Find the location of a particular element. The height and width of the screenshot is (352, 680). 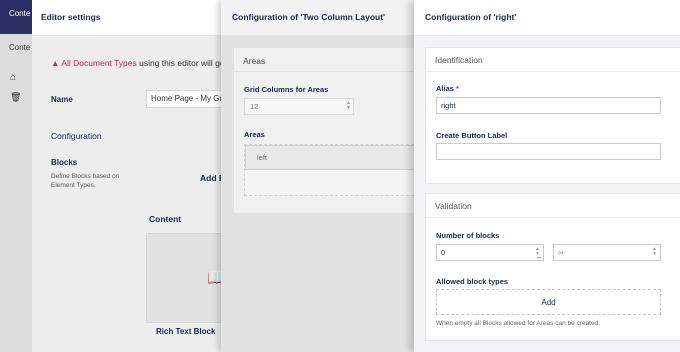

sidebar-item-home: ⌂ is located at coordinates (20, 77).